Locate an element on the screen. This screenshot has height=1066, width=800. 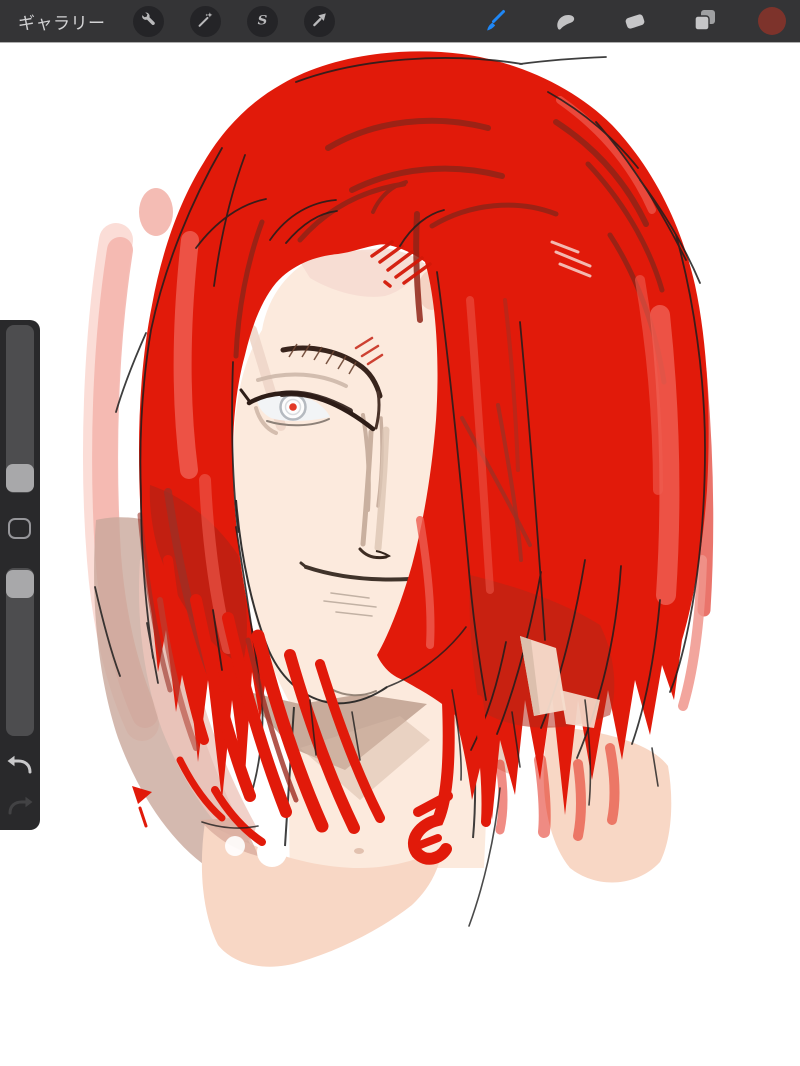
arrow-icon is located at coordinates (319, 21).